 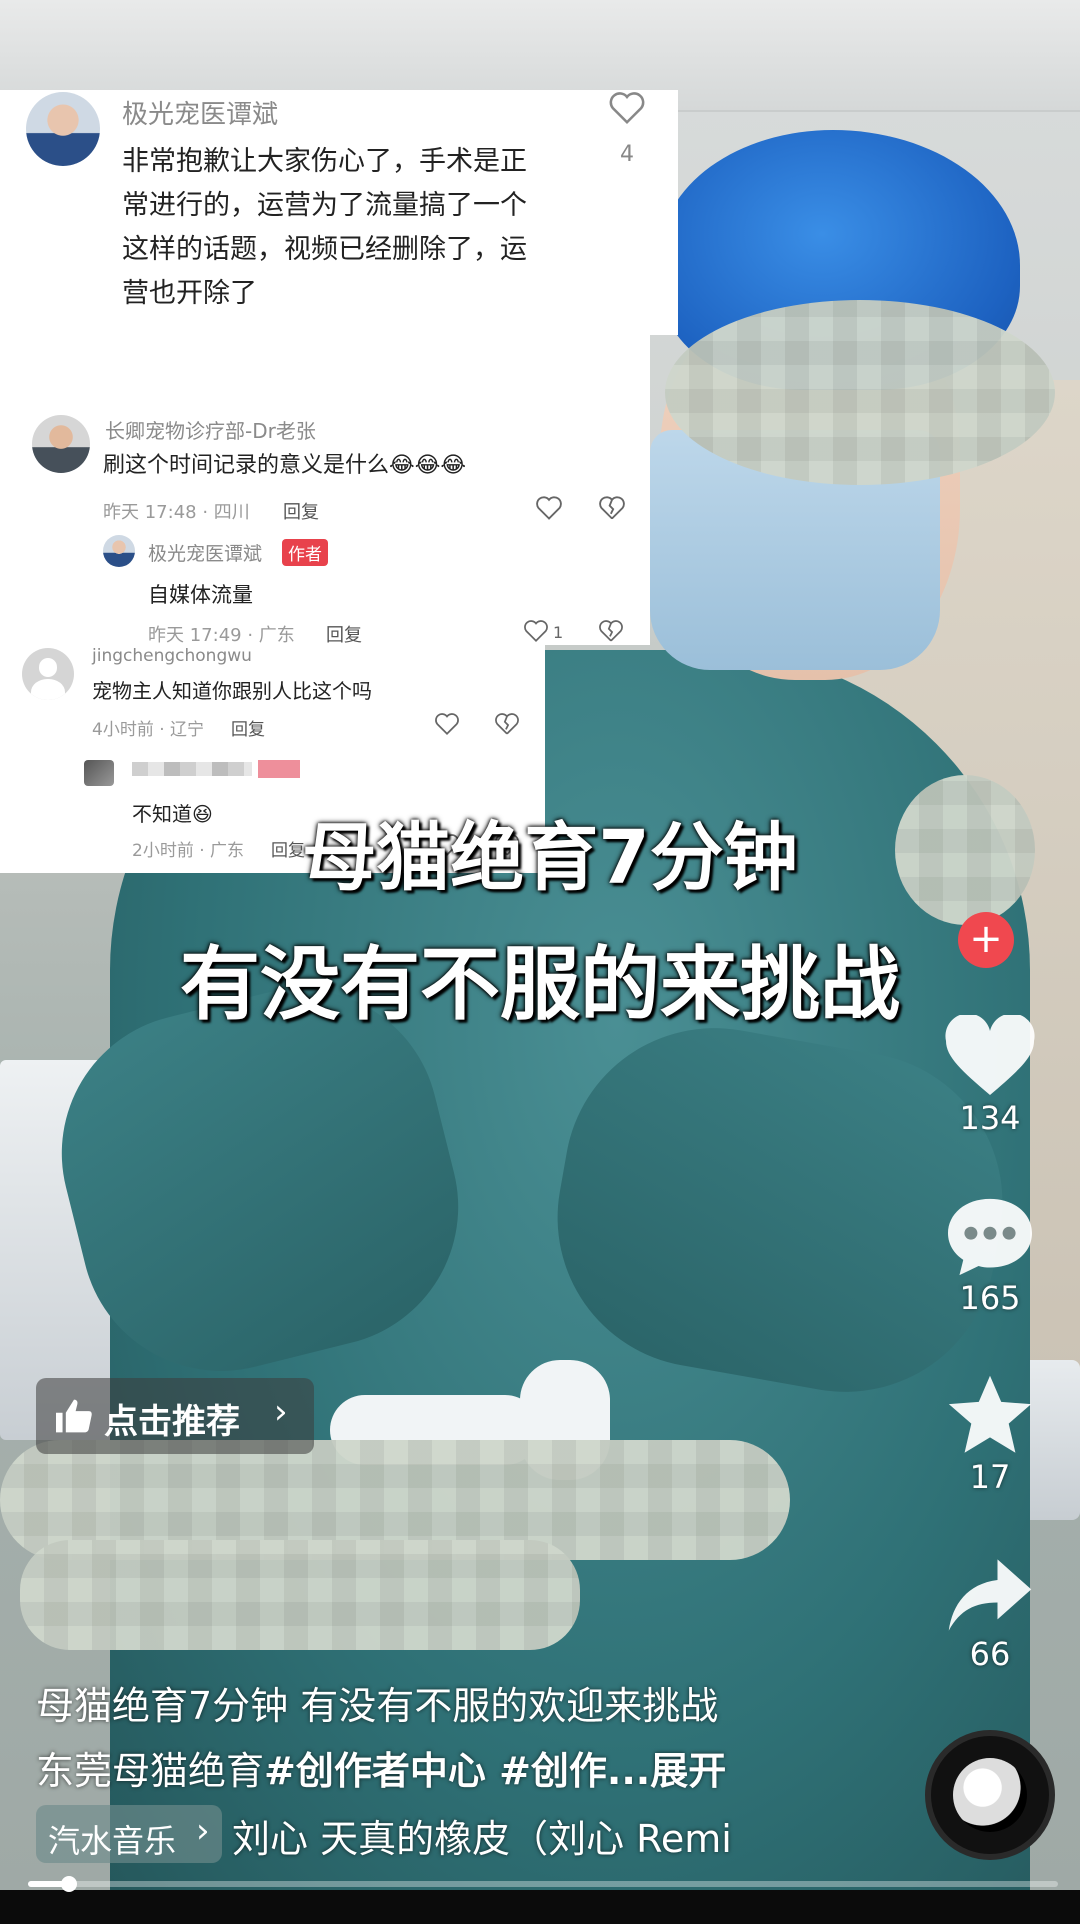 What do you see at coordinates (176, 512) in the screenshot?
I see `comment-meta: 昨天 17:48 · 四川` at bounding box center [176, 512].